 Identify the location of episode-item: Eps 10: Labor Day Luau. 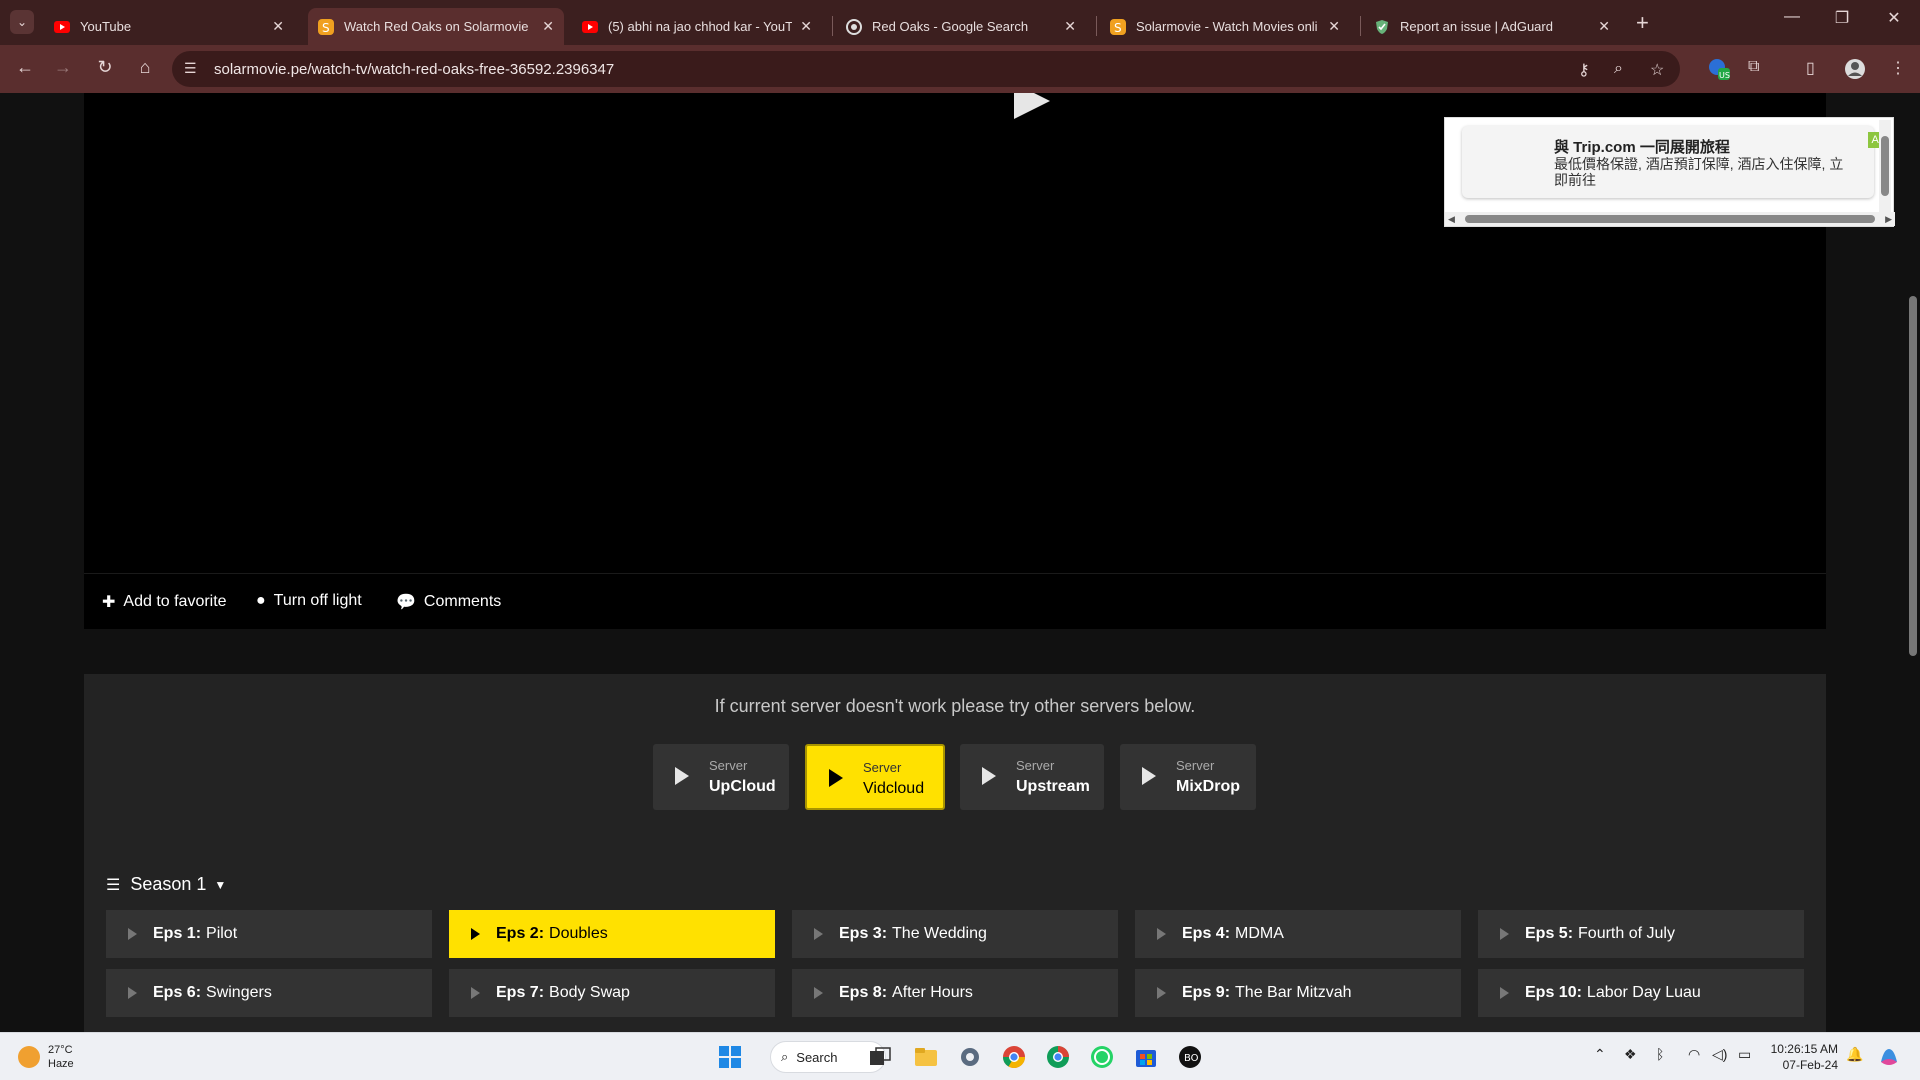
(1641, 993).